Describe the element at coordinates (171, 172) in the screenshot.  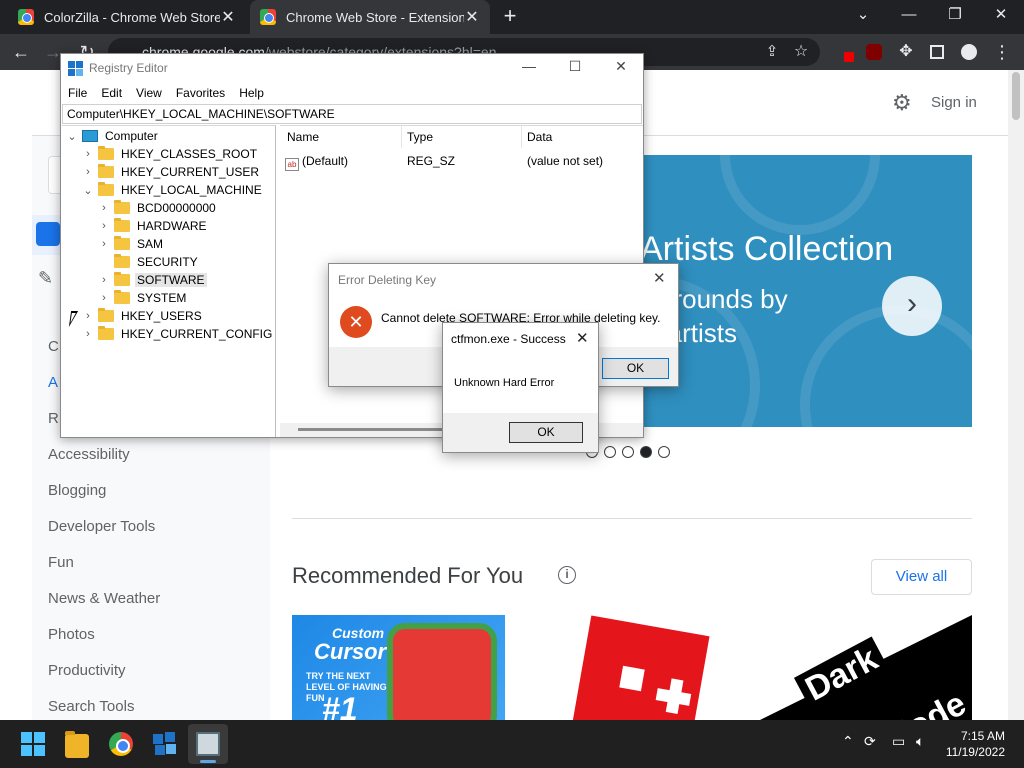
I see `tree-node-hkcu: › HKEY_CURRENT_USER` at that location.